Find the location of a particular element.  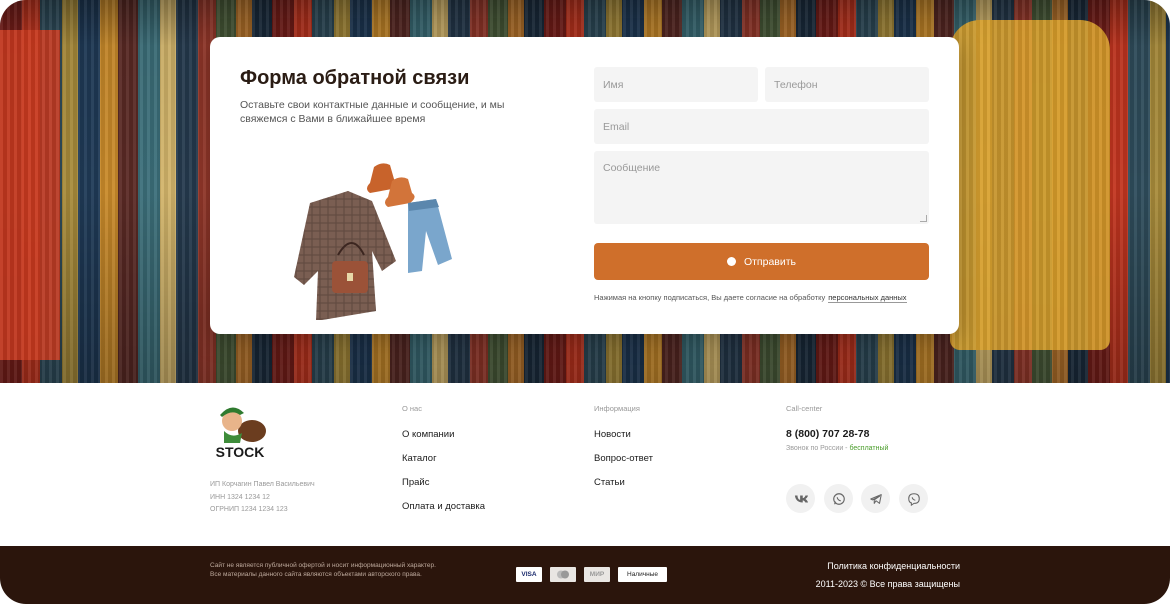

dot-icon is located at coordinates (731, 261).